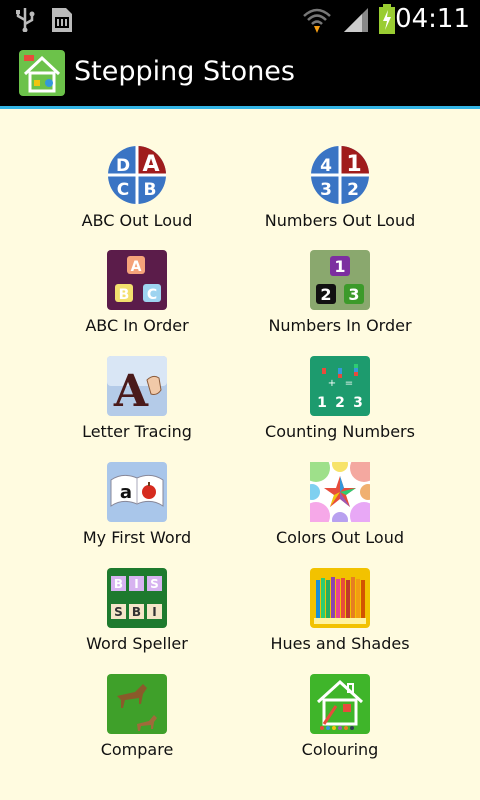 The width and height of the screenshot is (480, 800). What do you see at coordinates (137, 431) in the screenshot?
I see `menu-item-label: Letter Tracing` at bounding box center [137, 431].